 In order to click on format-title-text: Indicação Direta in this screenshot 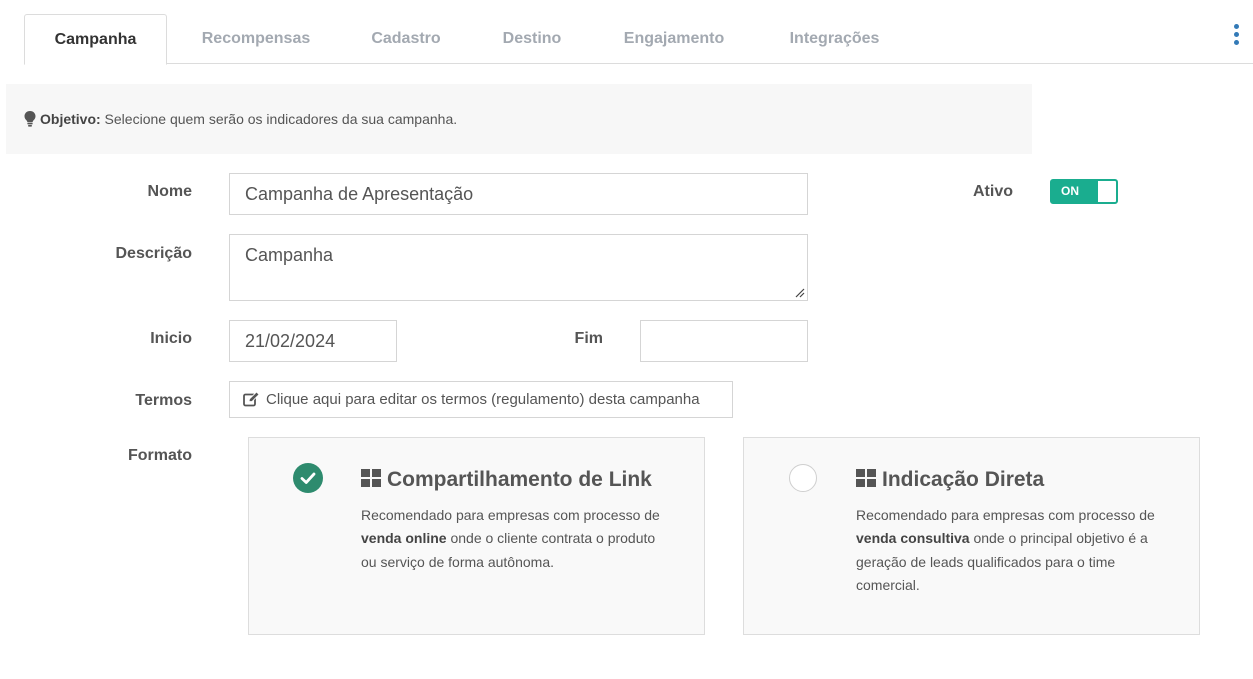, I will do `click(963, 479)`.